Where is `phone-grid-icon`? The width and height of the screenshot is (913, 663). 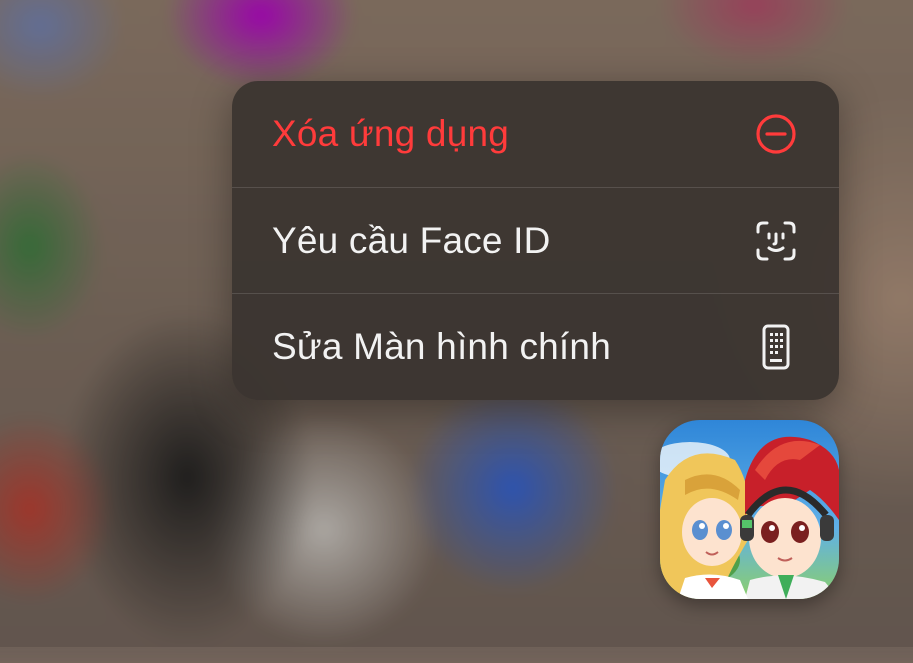
phone-grid-icon is located at coordinates (776, 347).